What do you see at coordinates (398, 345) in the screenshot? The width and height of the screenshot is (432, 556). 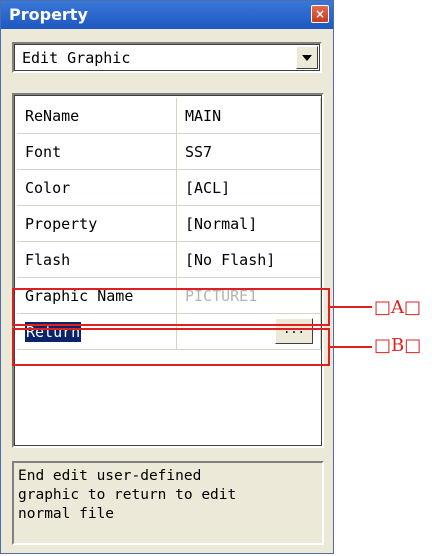 I see `callout-label-b: □B□` at bounding box center [398, 345].